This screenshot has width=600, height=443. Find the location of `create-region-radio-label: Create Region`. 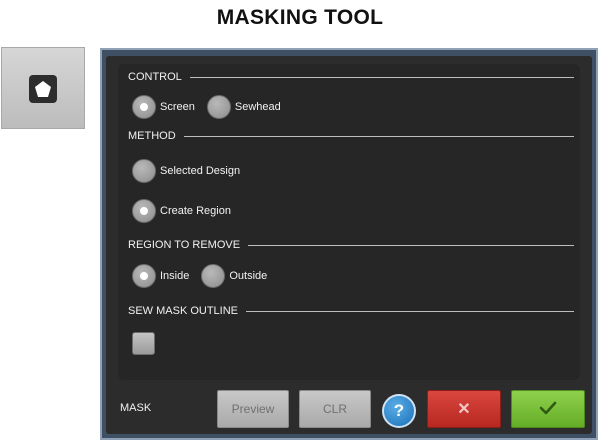

create-region-radio-label: Create Region is located at coordinates (195, 211).